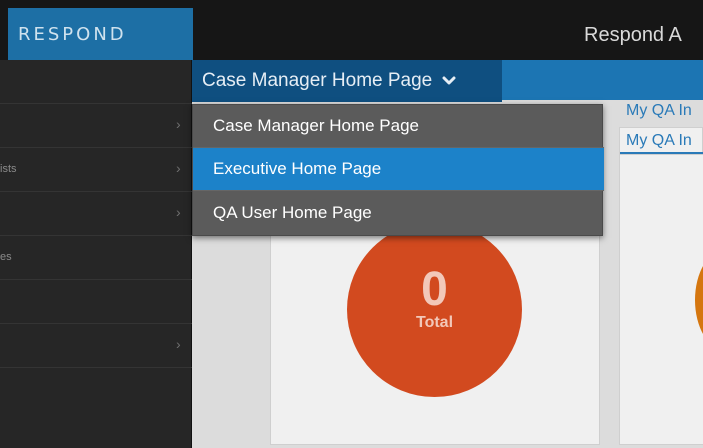  I want to click on sidebar-item: es, so click(96, 258).